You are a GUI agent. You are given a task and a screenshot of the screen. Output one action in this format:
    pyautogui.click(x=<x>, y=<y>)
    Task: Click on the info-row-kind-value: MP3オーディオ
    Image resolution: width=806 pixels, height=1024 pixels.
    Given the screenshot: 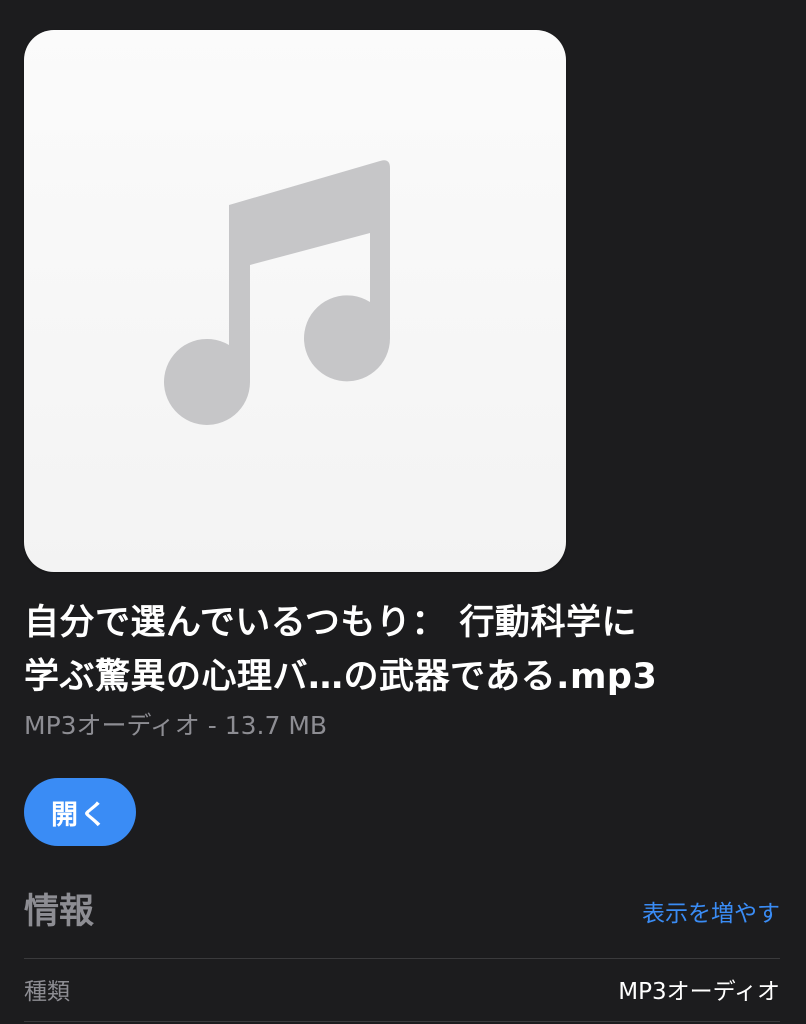 What is the action you would take?
    pyautogui.click(x=699, y=992)
    